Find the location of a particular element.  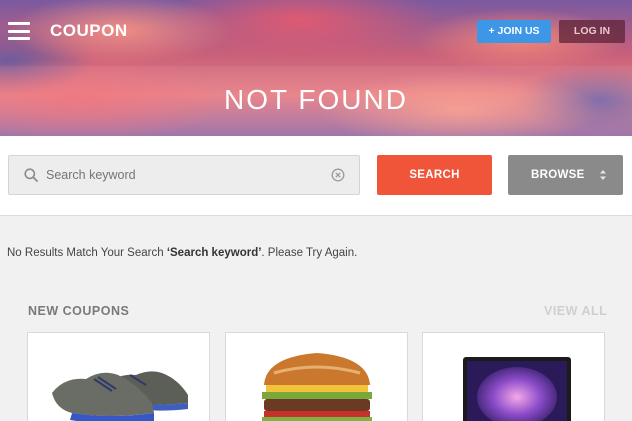

laptop-image is located at coordinates (517, 389).